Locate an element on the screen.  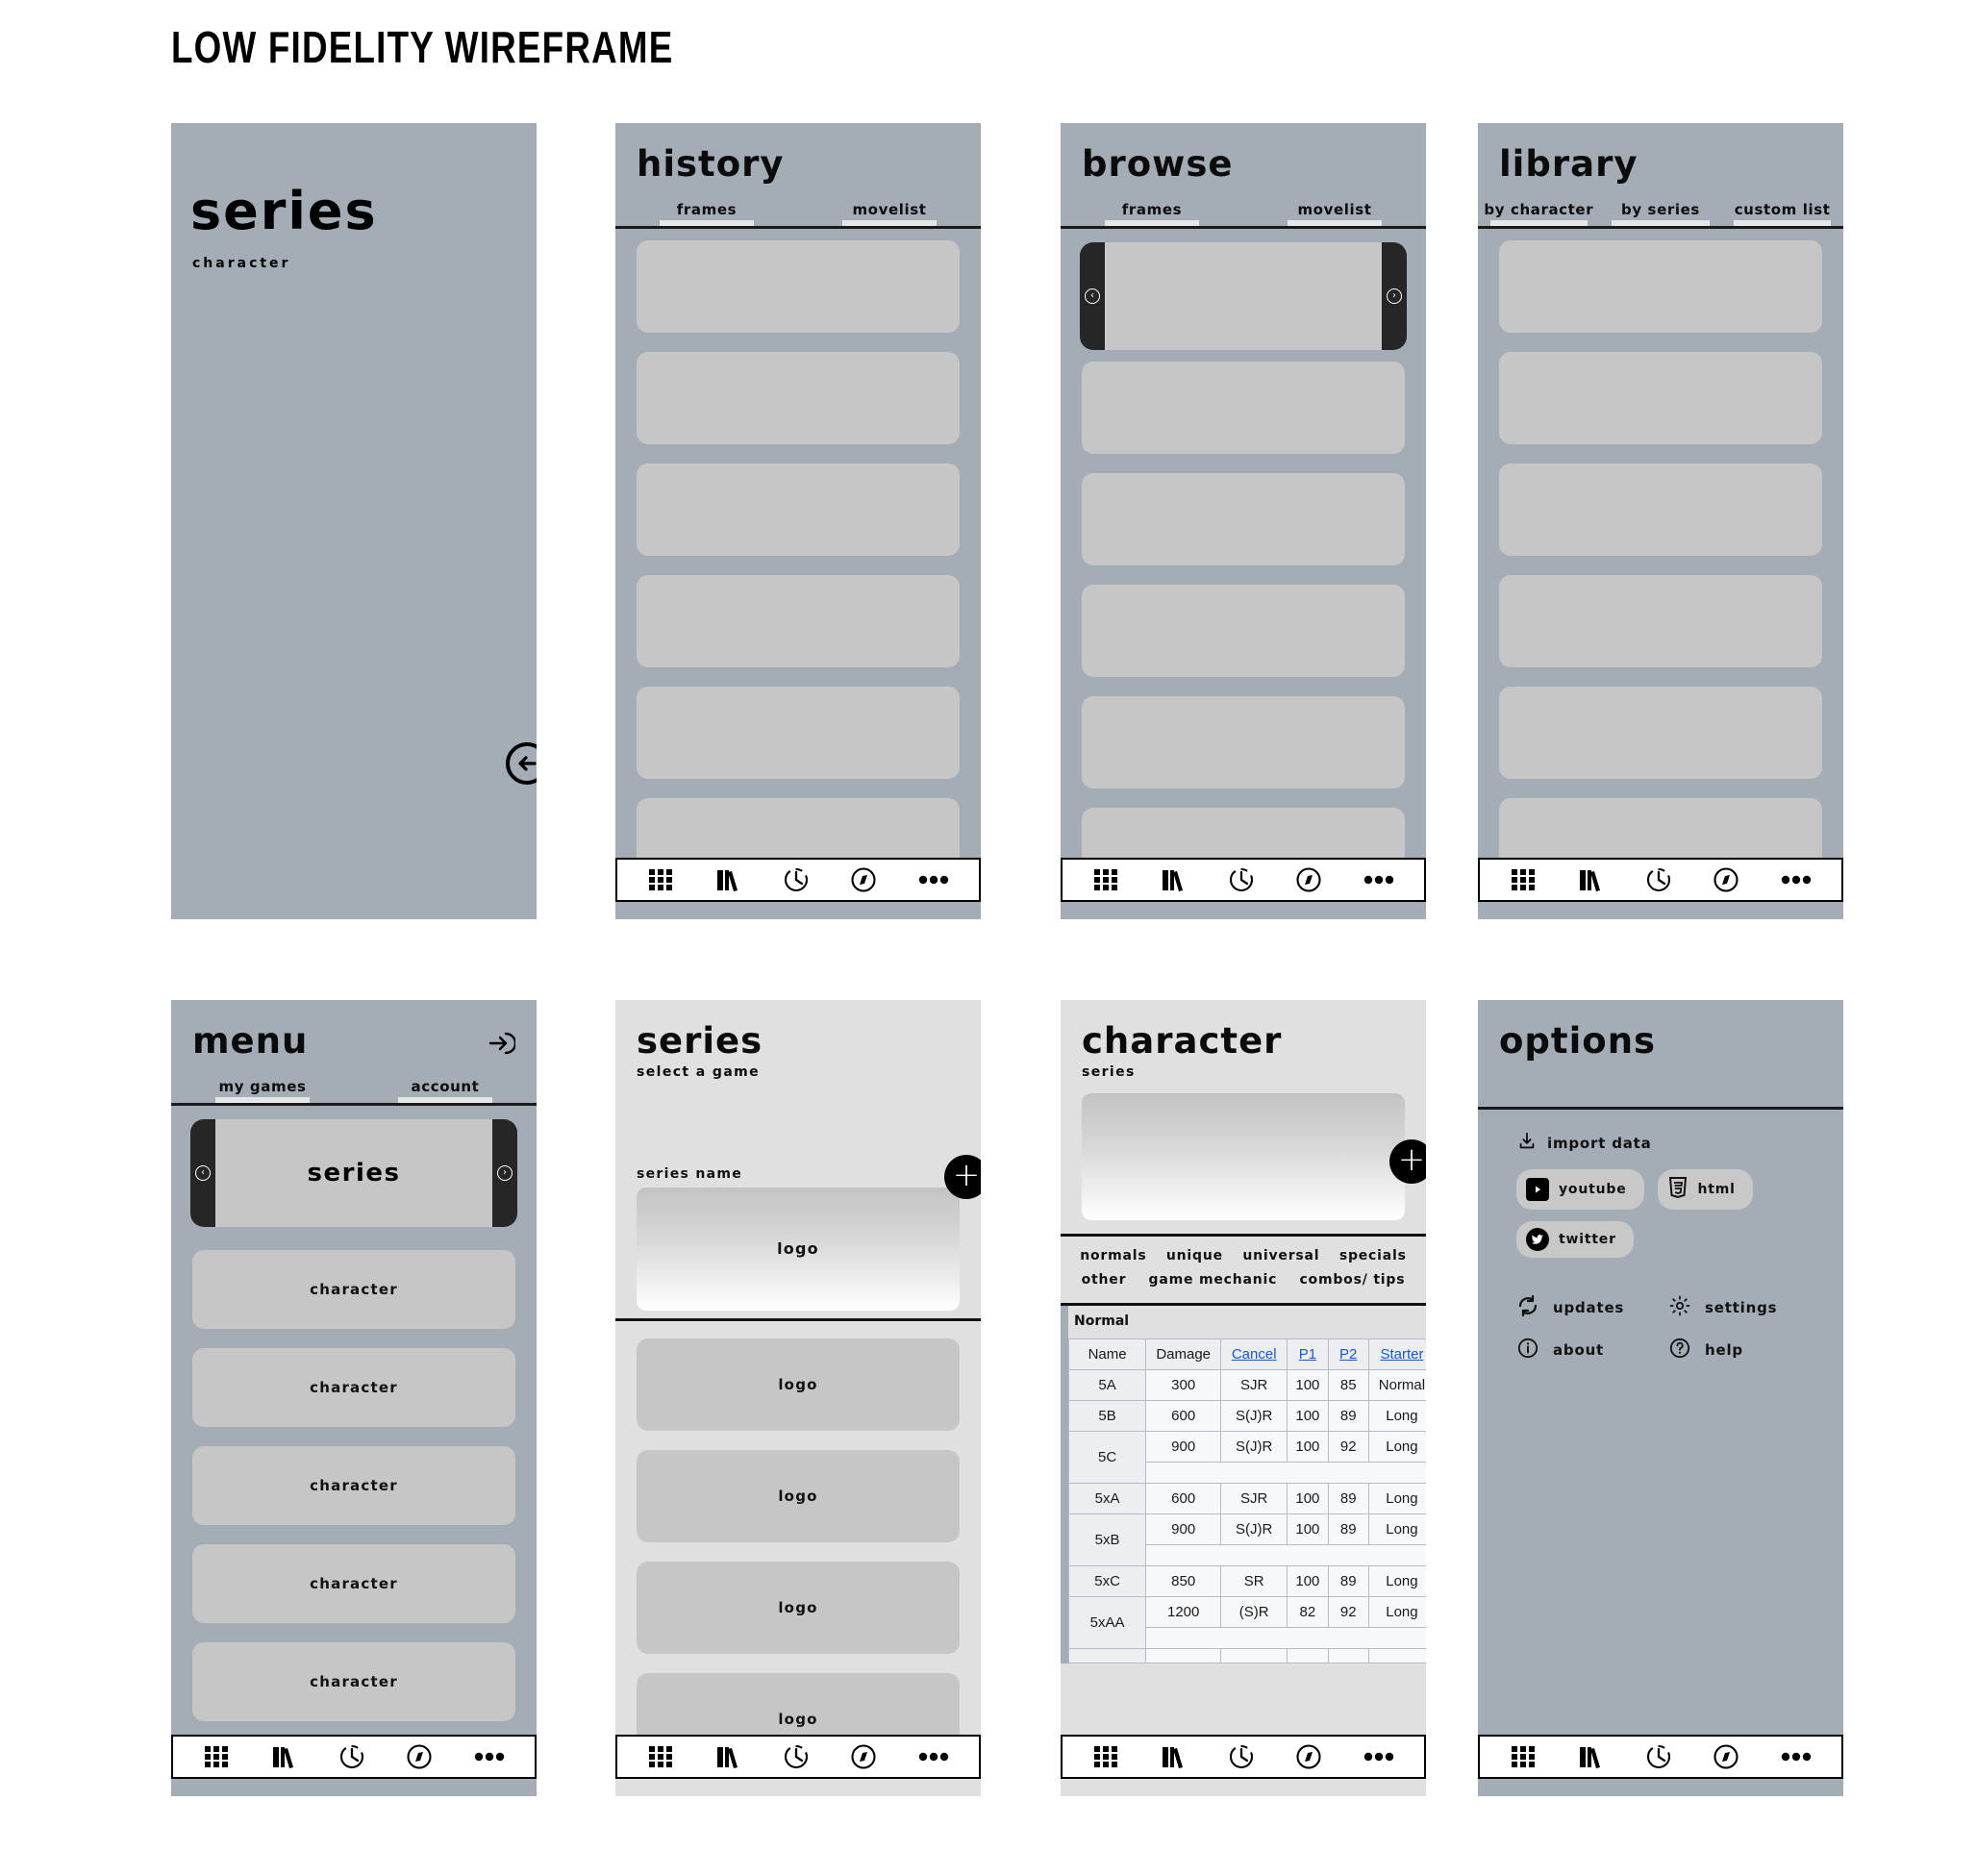
browse-carousel: ‹ › is located at coordinates (1243, 295).